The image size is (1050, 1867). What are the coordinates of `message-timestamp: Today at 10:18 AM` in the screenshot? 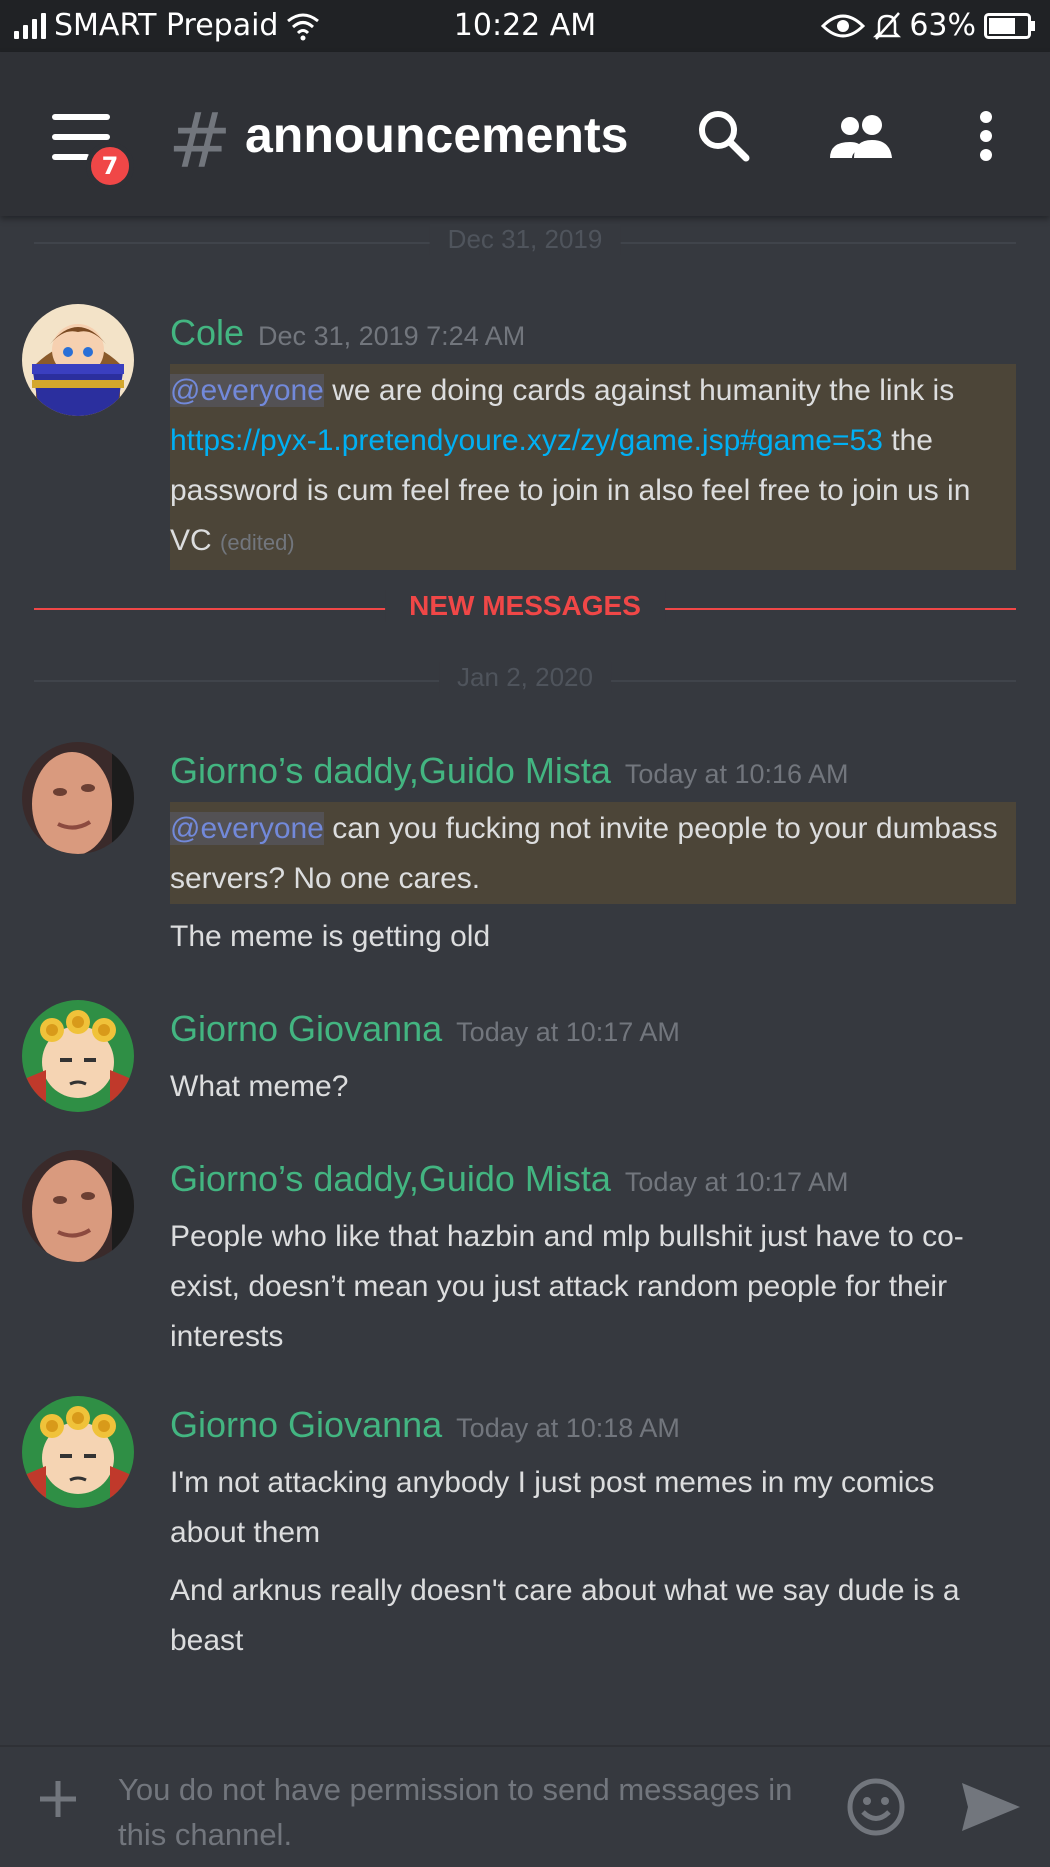 It's located at (568, 1428).